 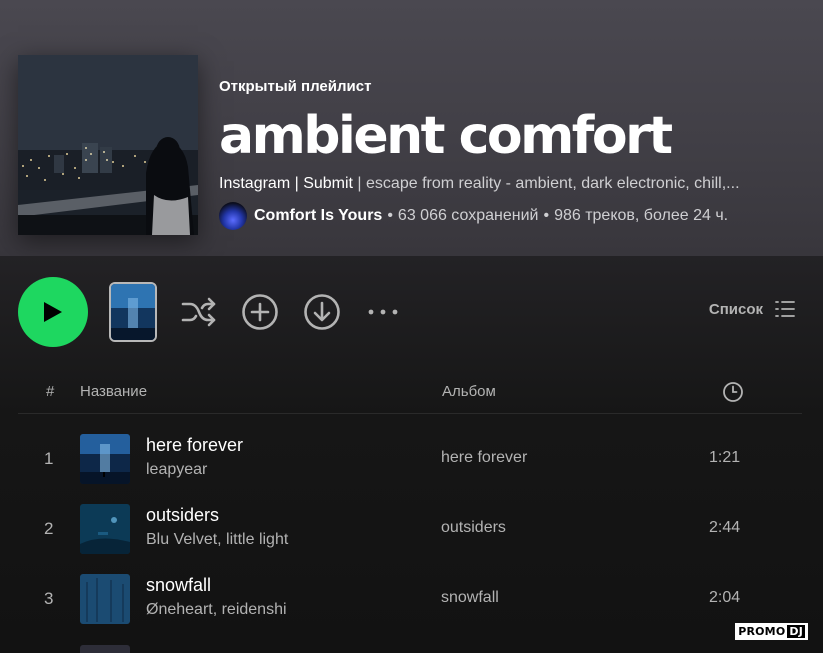 I want to click on add-to-library-button, so click(x=260, y=312).